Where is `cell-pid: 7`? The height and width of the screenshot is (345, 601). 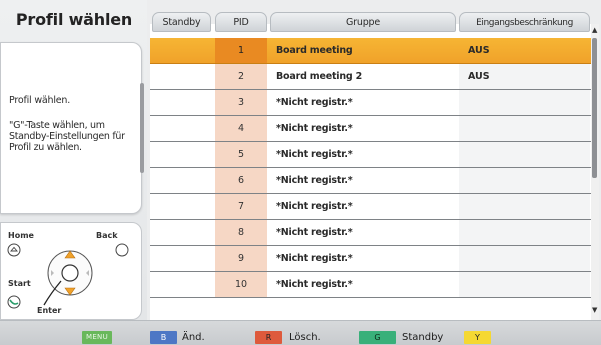
cell-pid: 7 is located at coordinates (241, 206).